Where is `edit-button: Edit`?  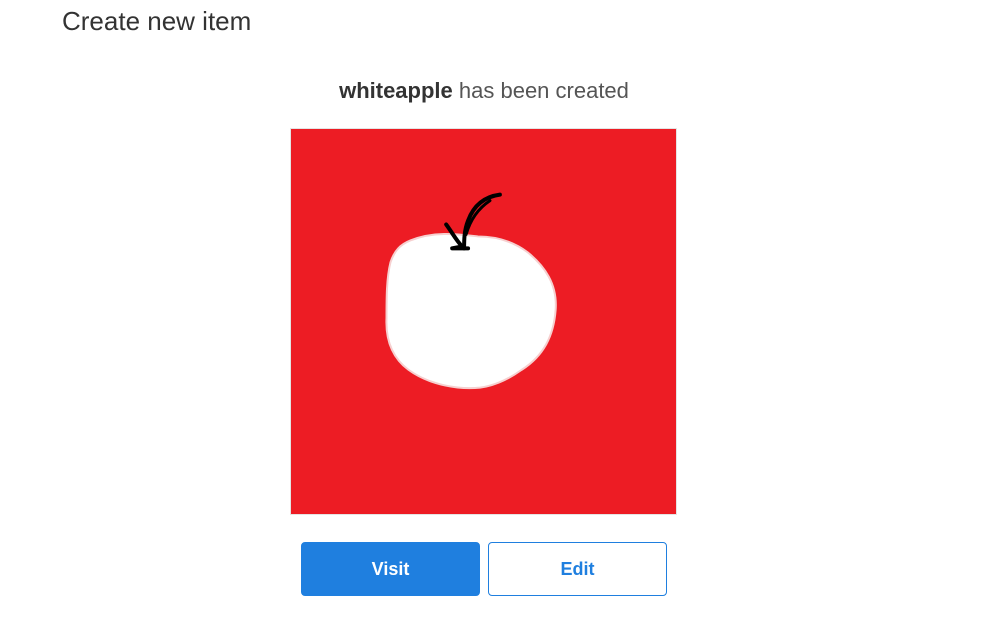
edit-button: Edit is located at coordinates (577, 569).